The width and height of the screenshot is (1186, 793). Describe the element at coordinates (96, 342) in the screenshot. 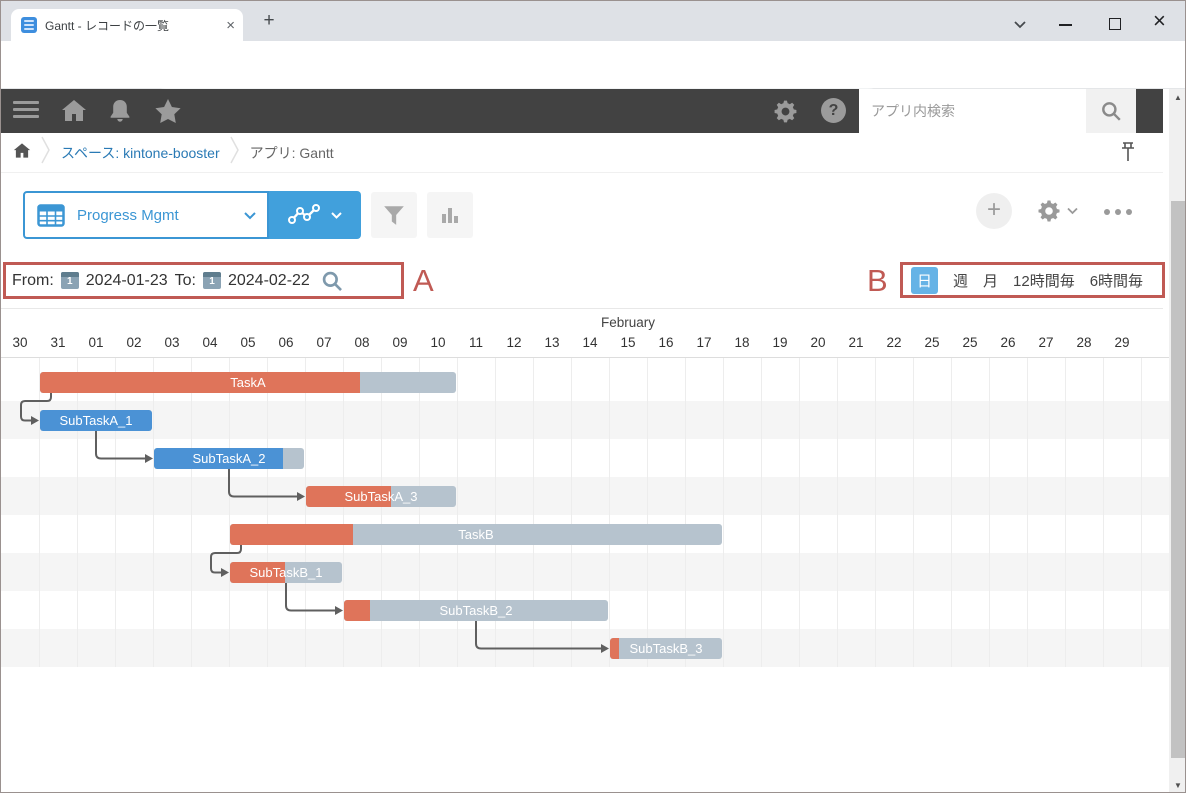

I see `day-label: 01` at that location.